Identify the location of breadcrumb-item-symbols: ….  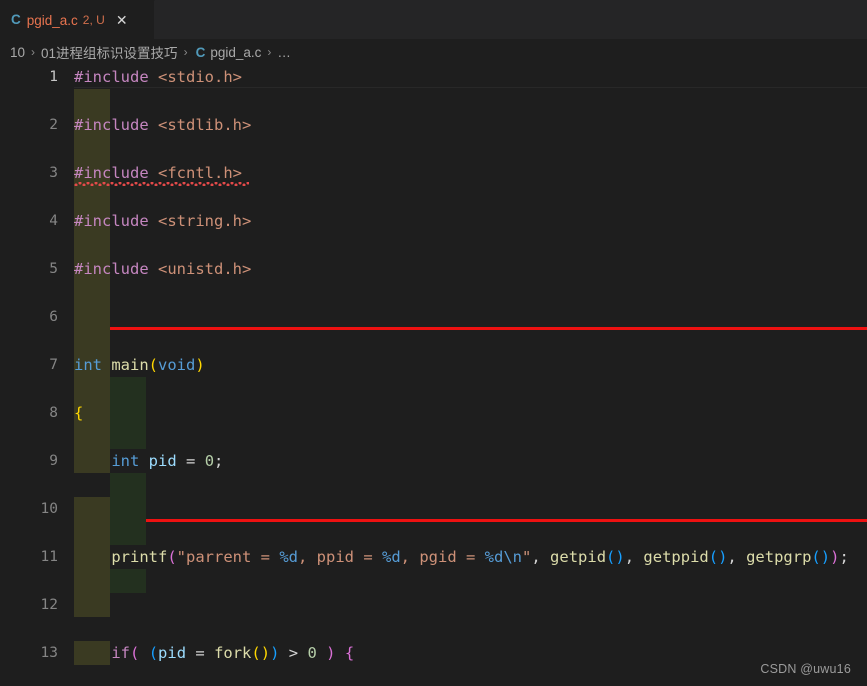
(284, 52).